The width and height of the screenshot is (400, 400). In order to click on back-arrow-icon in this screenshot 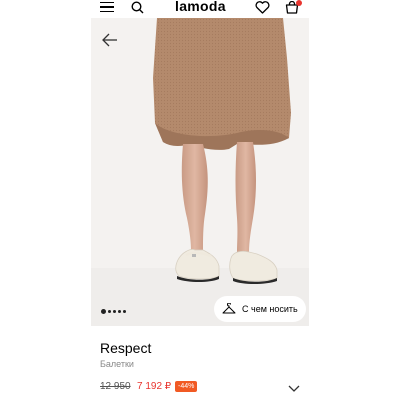, I will do `click(110, 40)`.